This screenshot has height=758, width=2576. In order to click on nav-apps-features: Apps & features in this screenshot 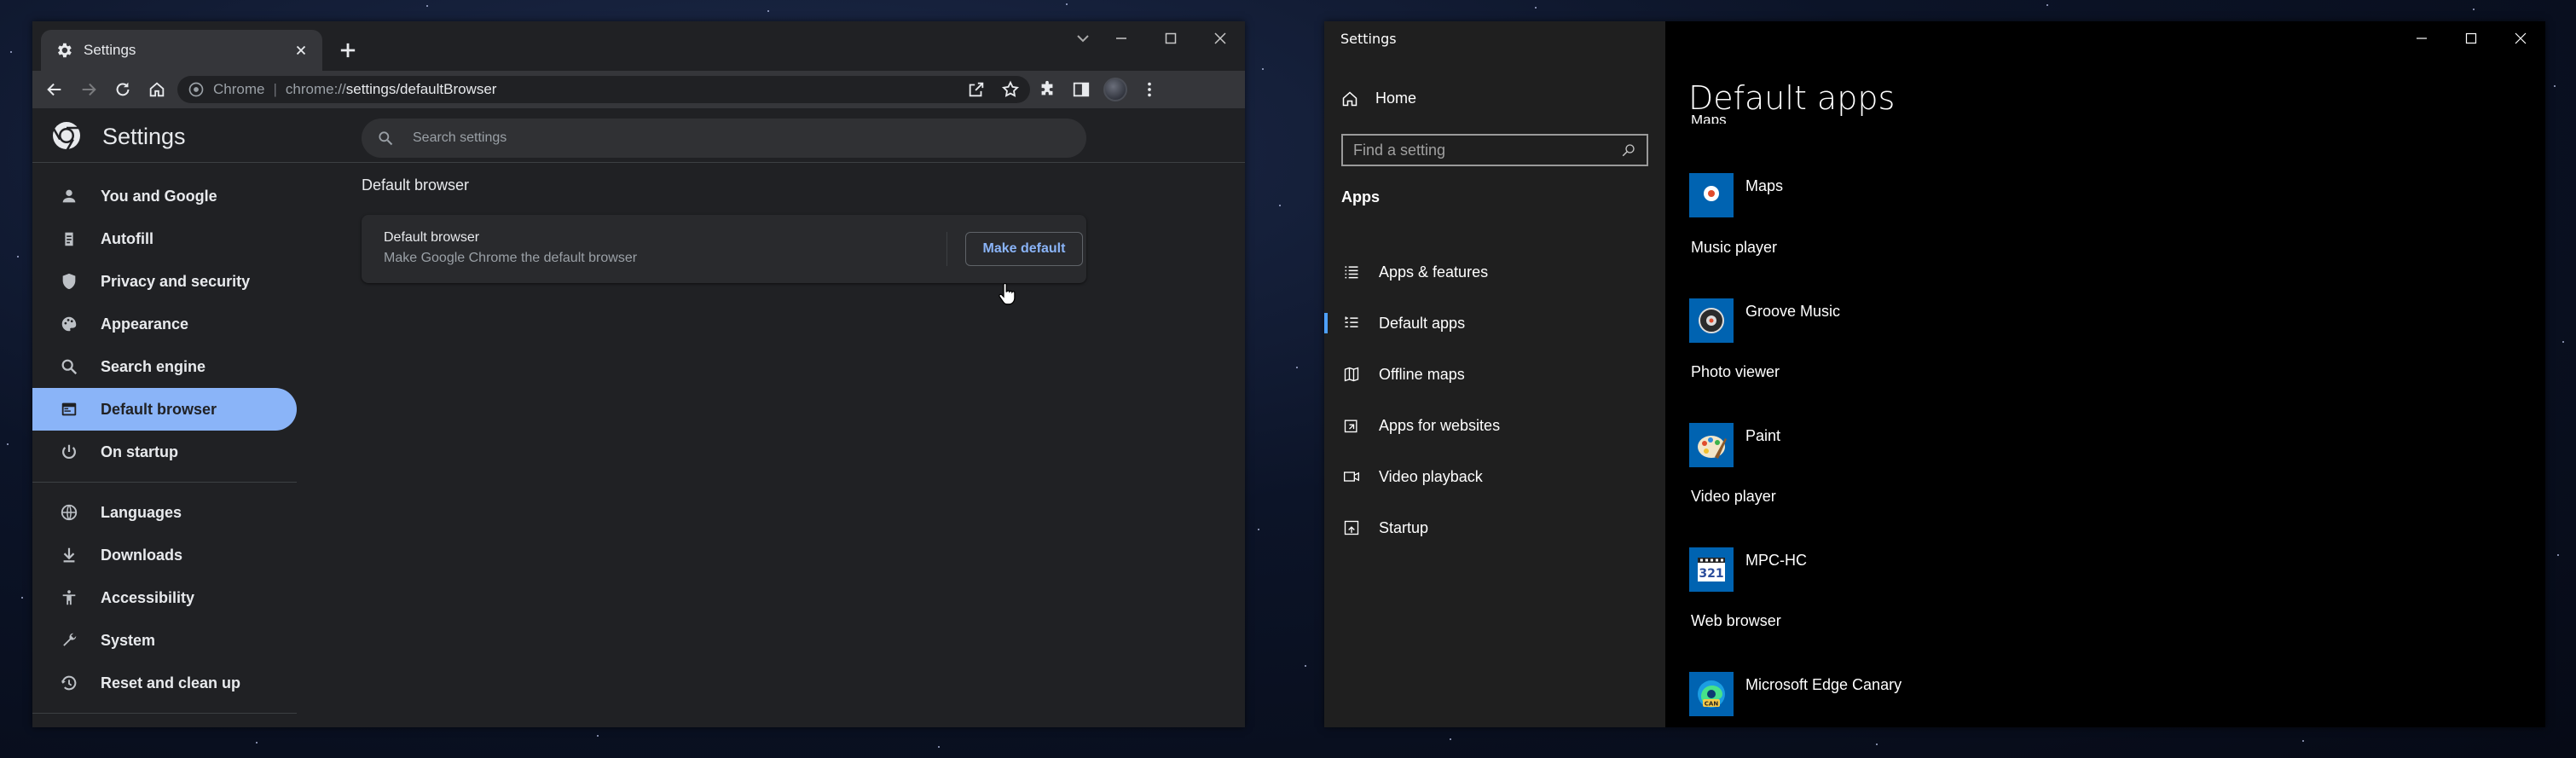, I will do `click(1494, 272)`.